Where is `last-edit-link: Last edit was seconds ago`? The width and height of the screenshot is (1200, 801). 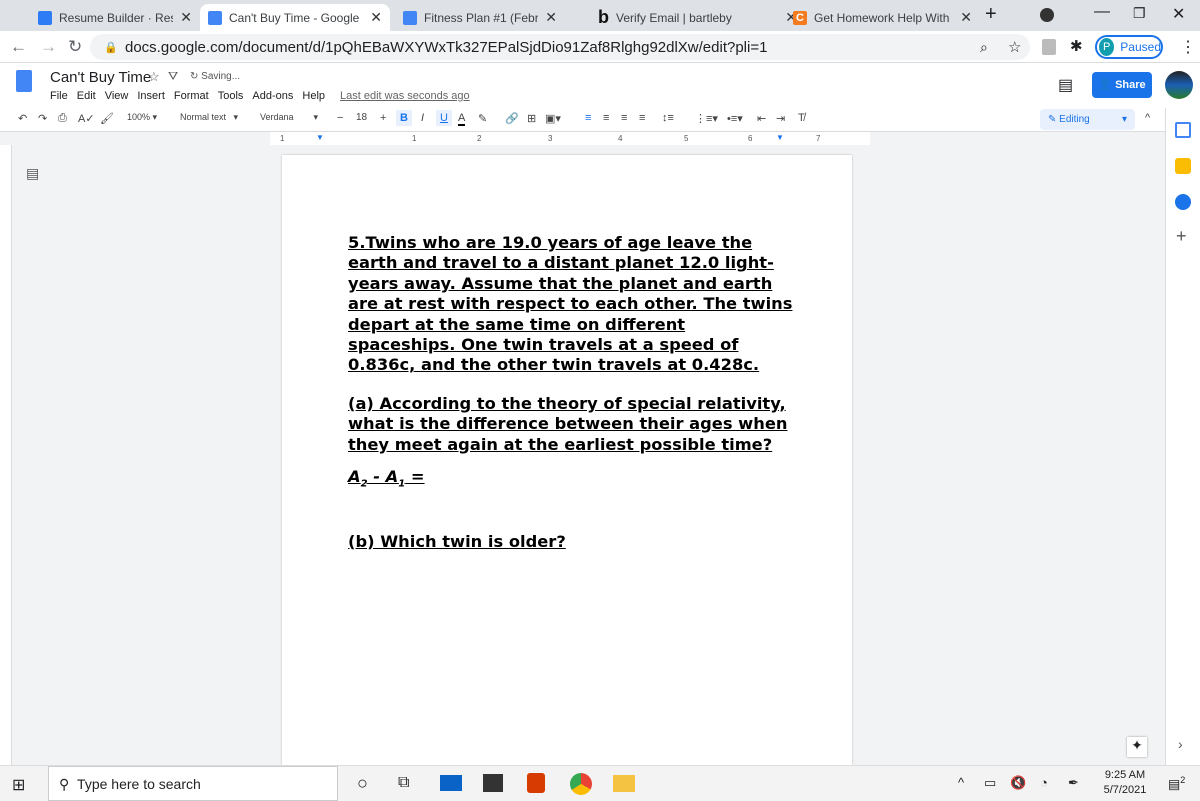
last-edit-link: Last edit was seconds ago is located at coordinates (405, 96).